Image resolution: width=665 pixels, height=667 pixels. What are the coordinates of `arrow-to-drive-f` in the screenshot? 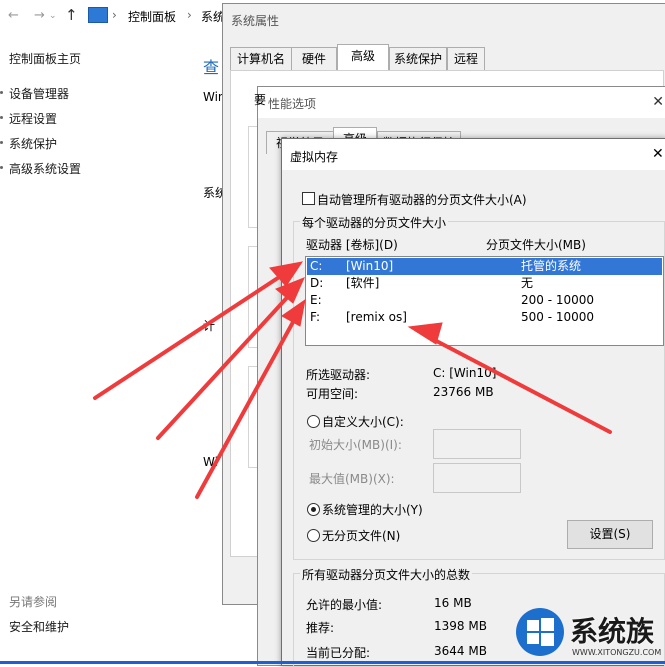 It's located at (509, 378).